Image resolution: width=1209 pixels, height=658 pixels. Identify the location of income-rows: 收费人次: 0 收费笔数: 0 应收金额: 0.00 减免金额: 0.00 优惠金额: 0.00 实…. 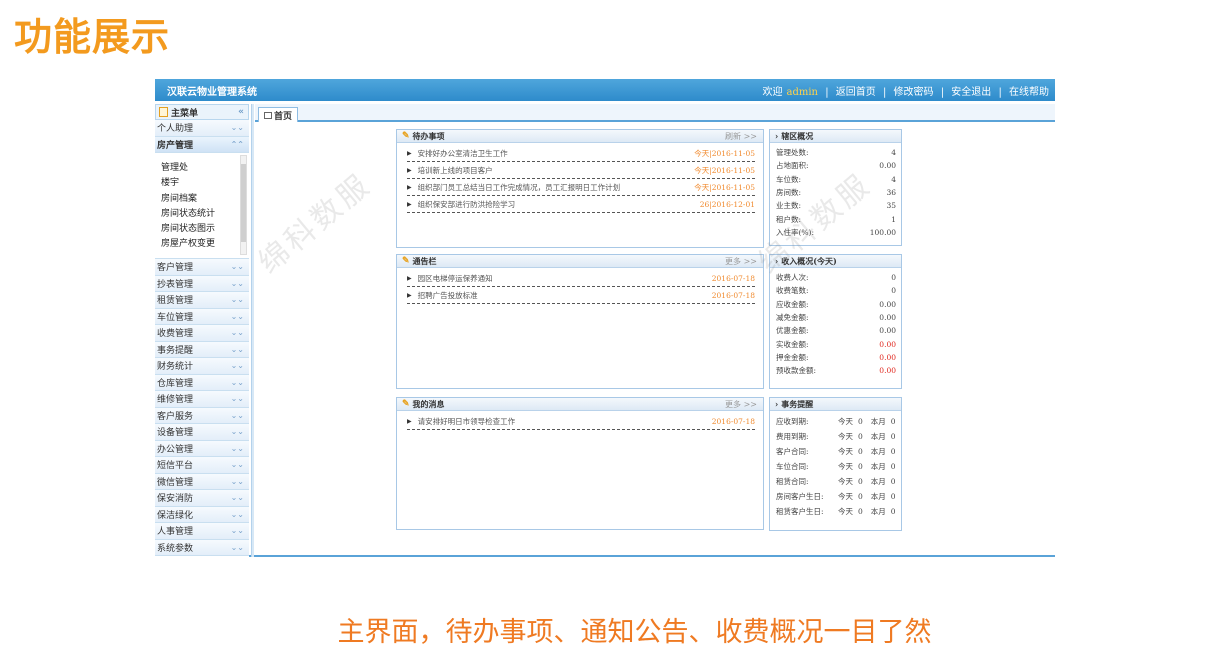
(835, 322).